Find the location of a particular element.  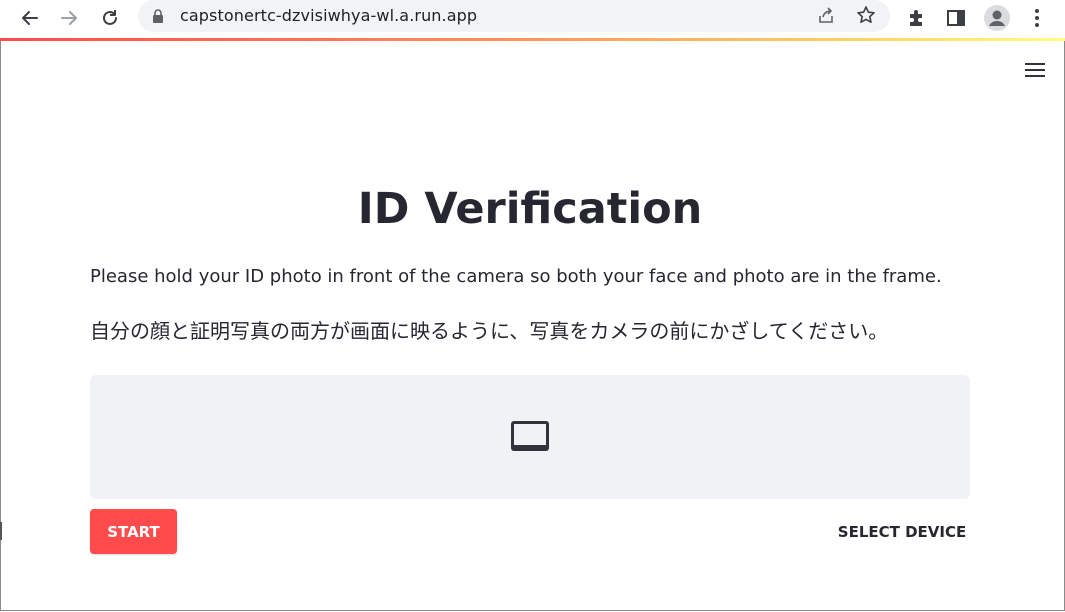

side-panel-icon is located at coordinates (956, 18).